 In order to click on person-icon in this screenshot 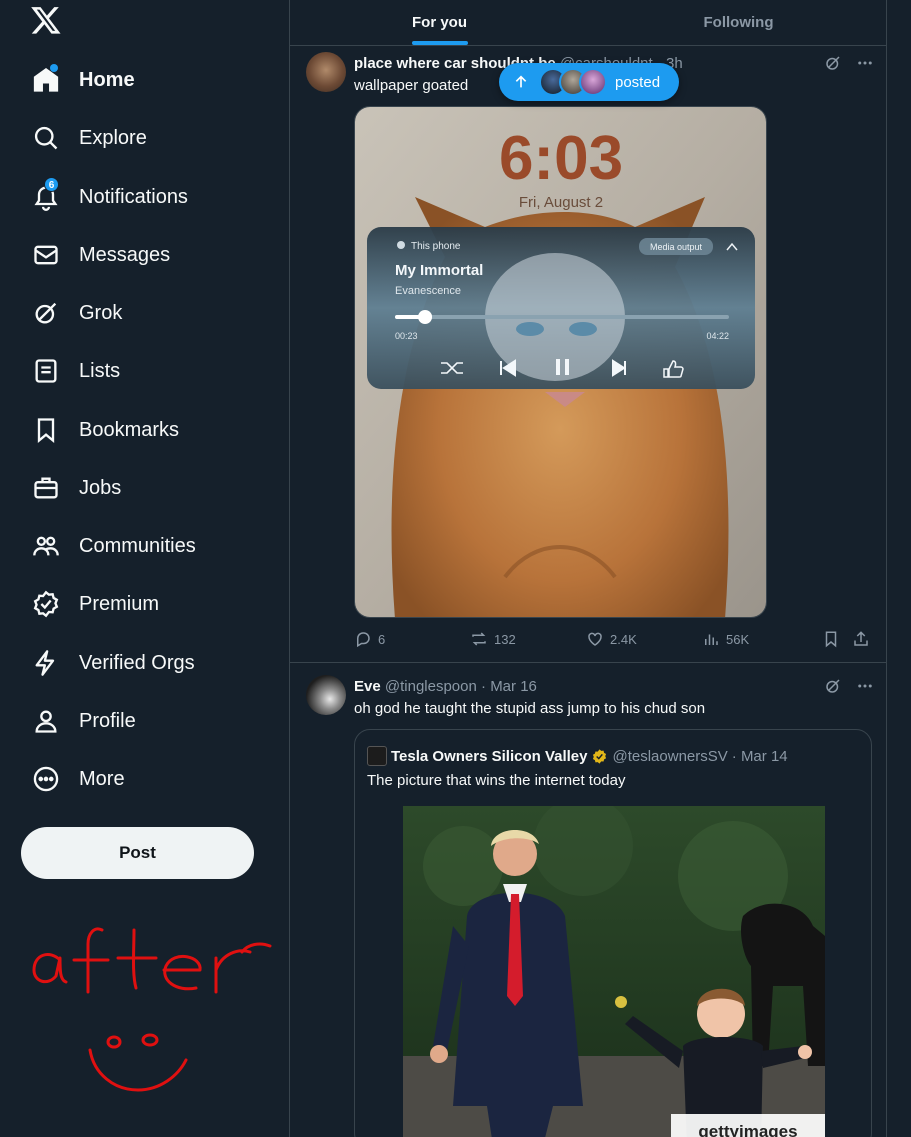, I will do `click(46, 721)`.